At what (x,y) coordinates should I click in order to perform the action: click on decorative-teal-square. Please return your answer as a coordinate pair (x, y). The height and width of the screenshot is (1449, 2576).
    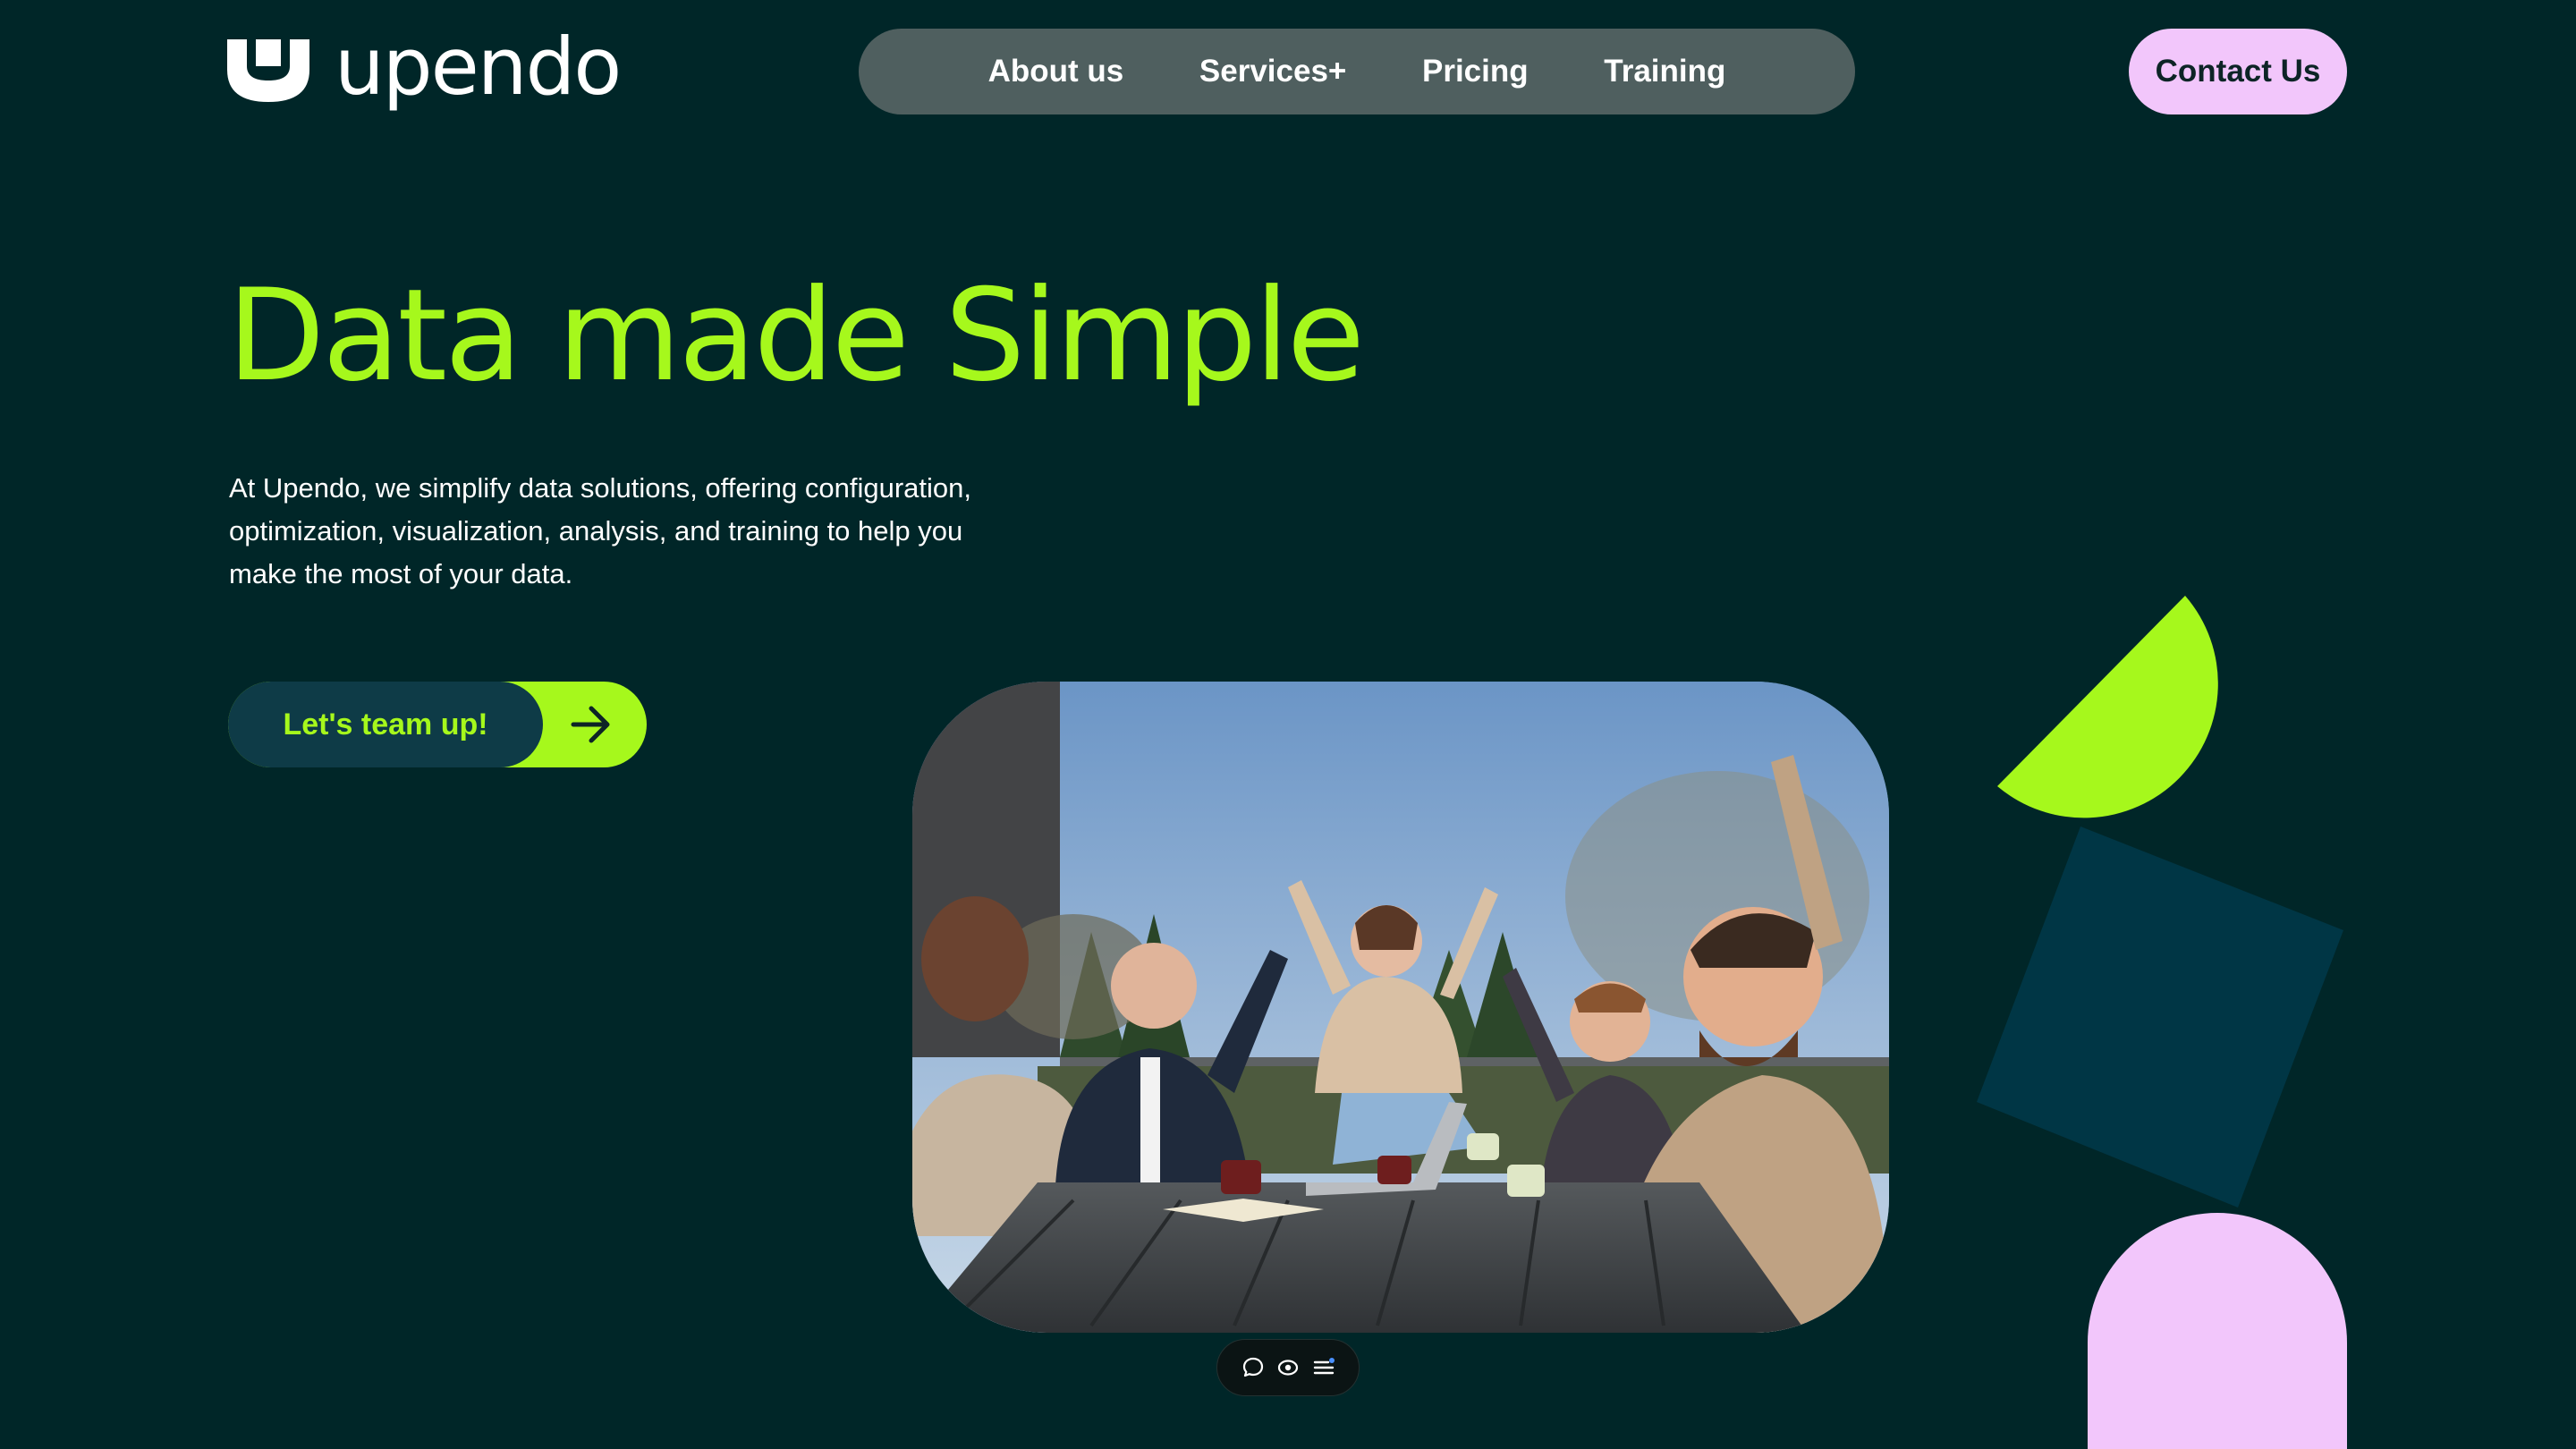
    Looking at the image, I should click on (2160, 1017).